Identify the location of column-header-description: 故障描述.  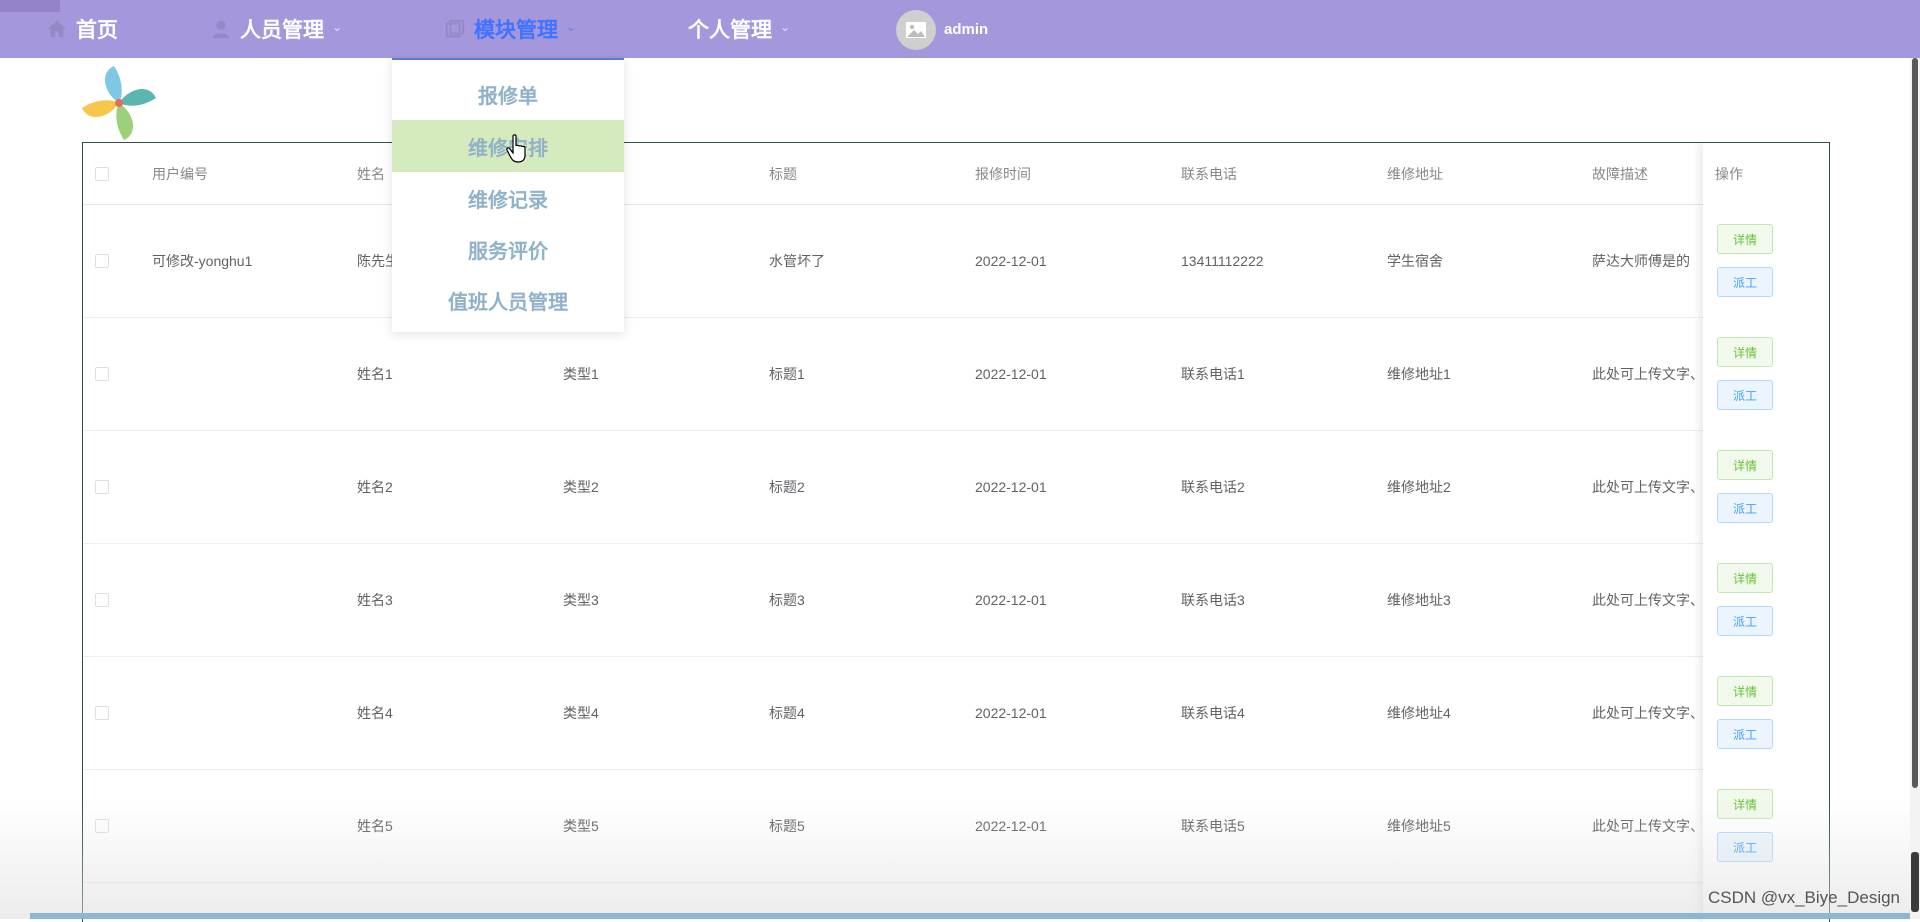
(1620, 174).